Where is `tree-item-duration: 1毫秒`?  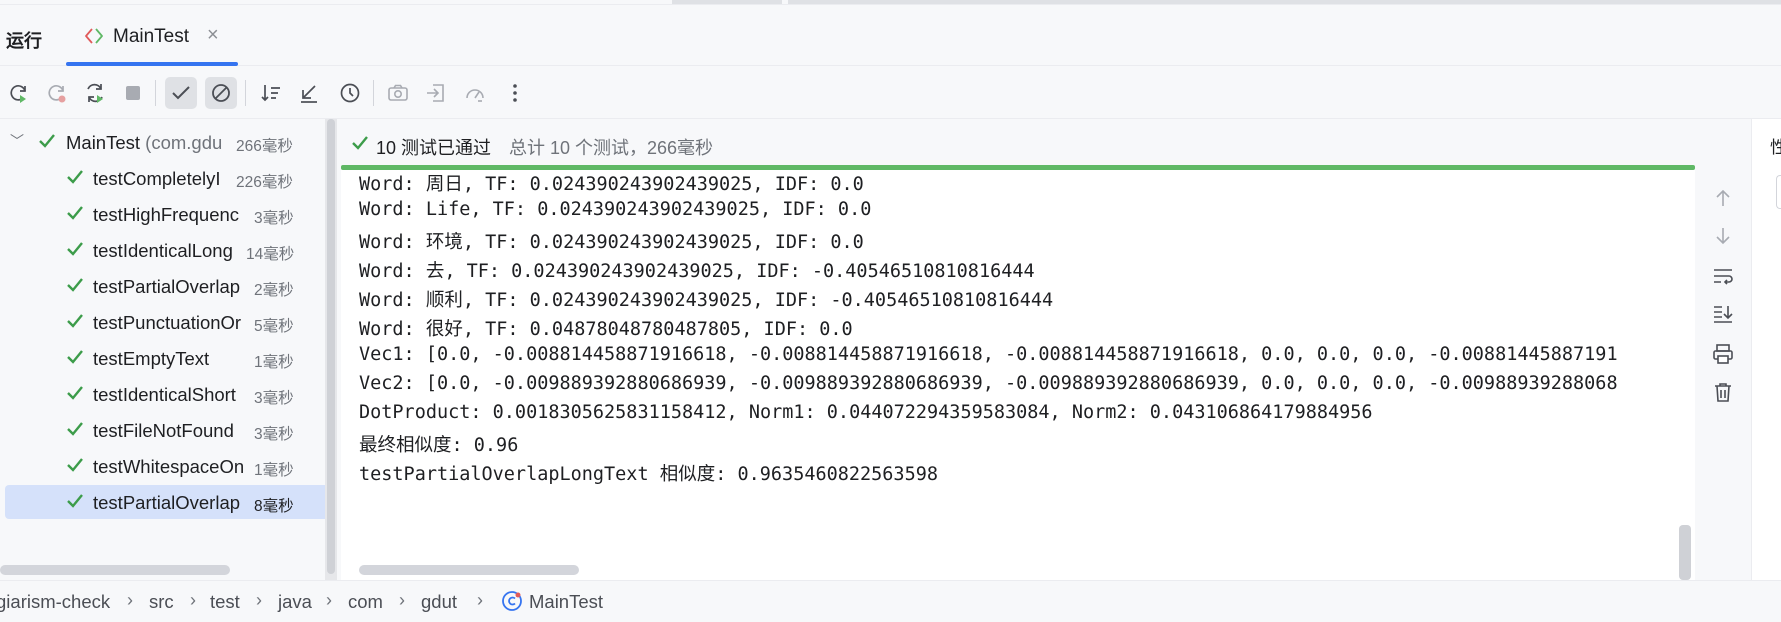
tree-item-duration: 1毫秒 is located at coordinates (274, 470).